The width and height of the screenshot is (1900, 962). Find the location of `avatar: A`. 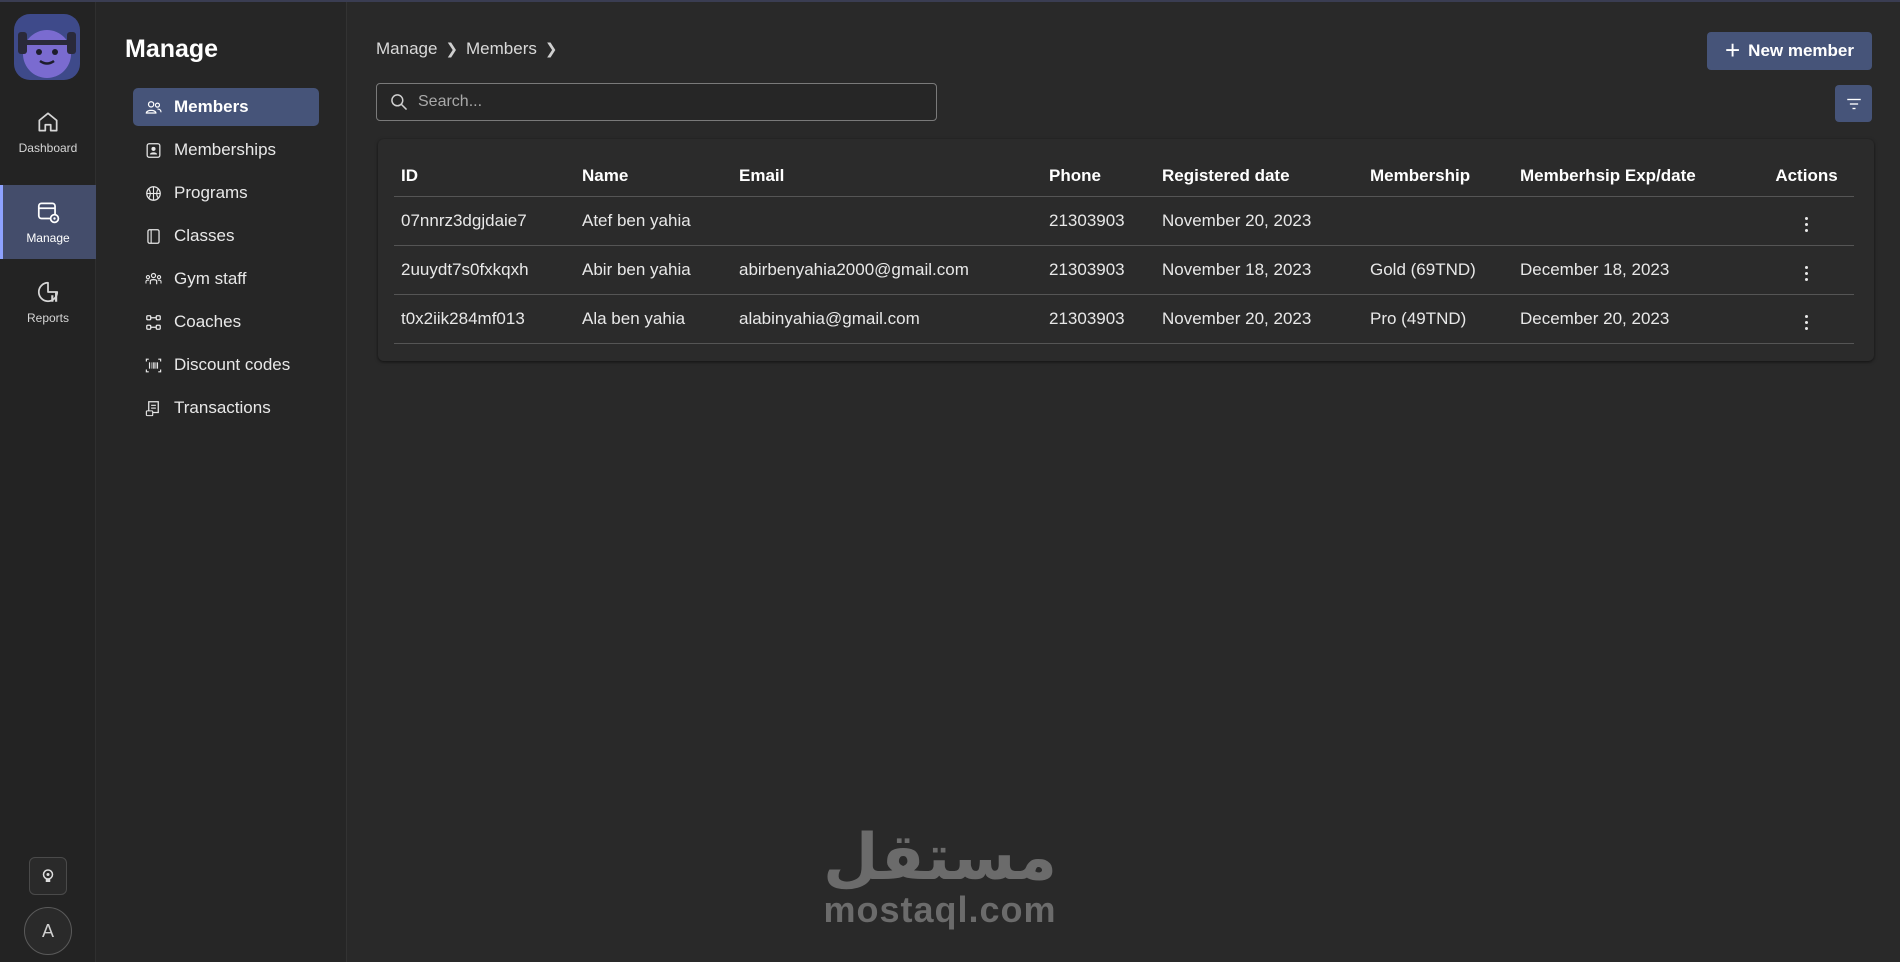

avatar: A is located at coordinates (48, 931).